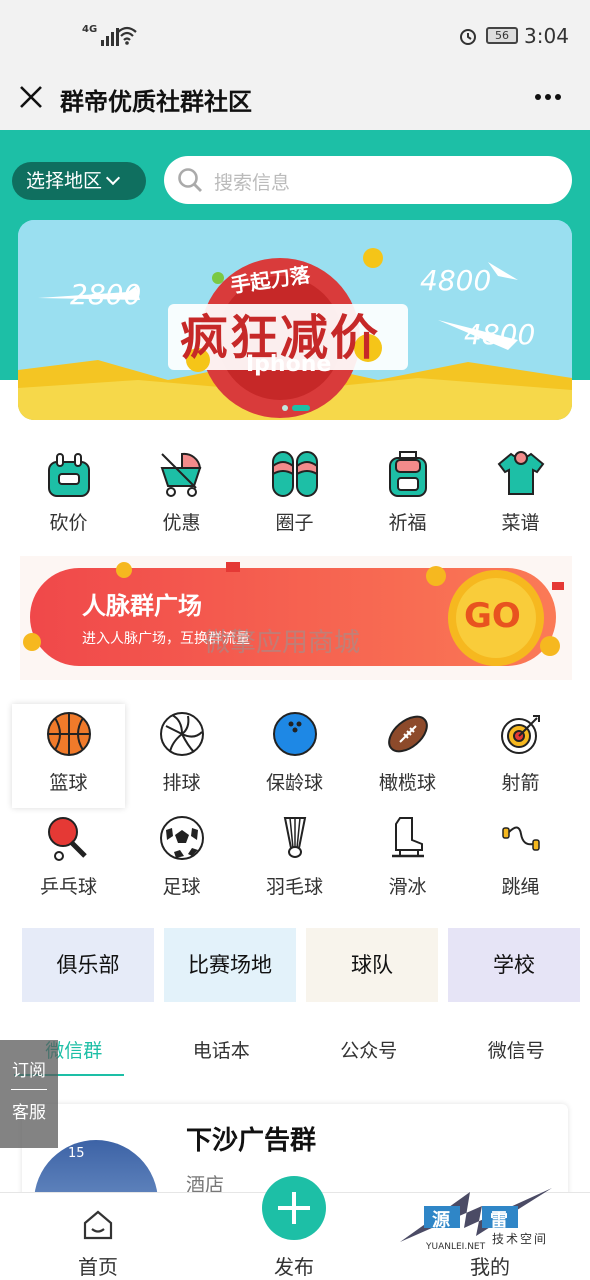 The height and width of the screenshot is (1280, 590). What do you see at coordinates (181, 838) in the screenshot?
I see `soccer-ball-icon` at bounding box center [181, 838].